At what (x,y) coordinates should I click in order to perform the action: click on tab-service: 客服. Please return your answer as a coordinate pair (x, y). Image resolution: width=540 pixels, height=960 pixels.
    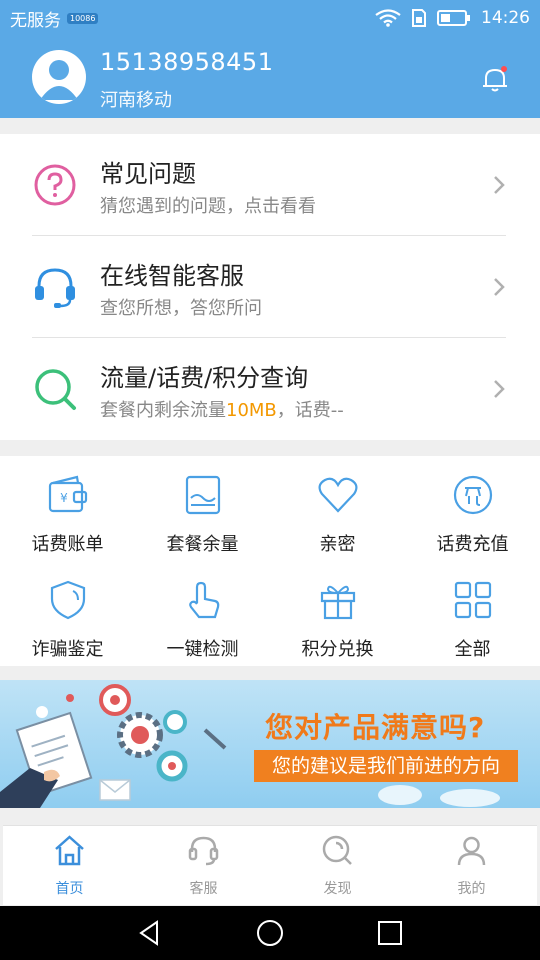
    Looking at the image, I should click on (203, 866).